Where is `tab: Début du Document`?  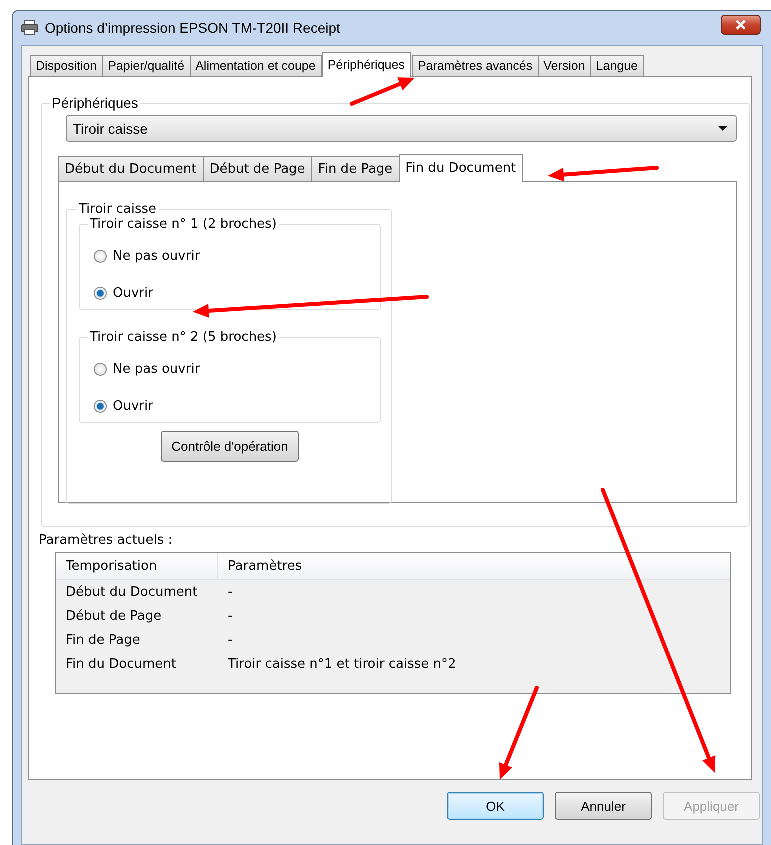 tab: Début du Document is located at coordinates (131, 168).